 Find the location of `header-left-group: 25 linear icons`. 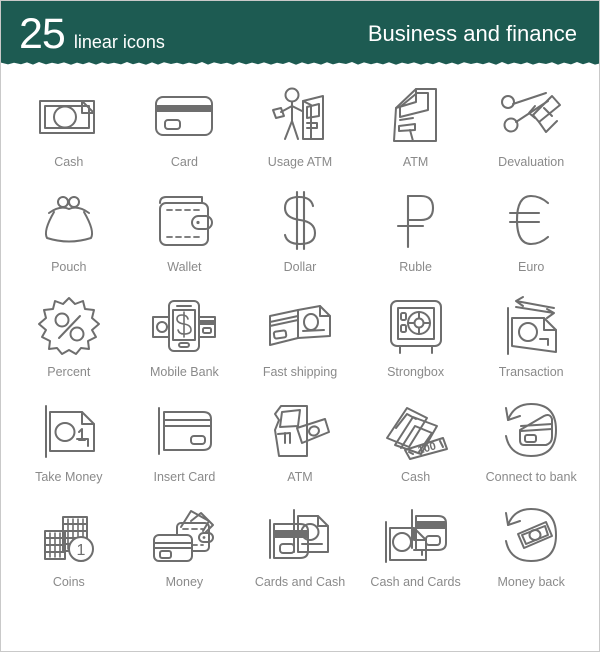

header-left-group: 25 linear icons is located at coordinates (92, 33).